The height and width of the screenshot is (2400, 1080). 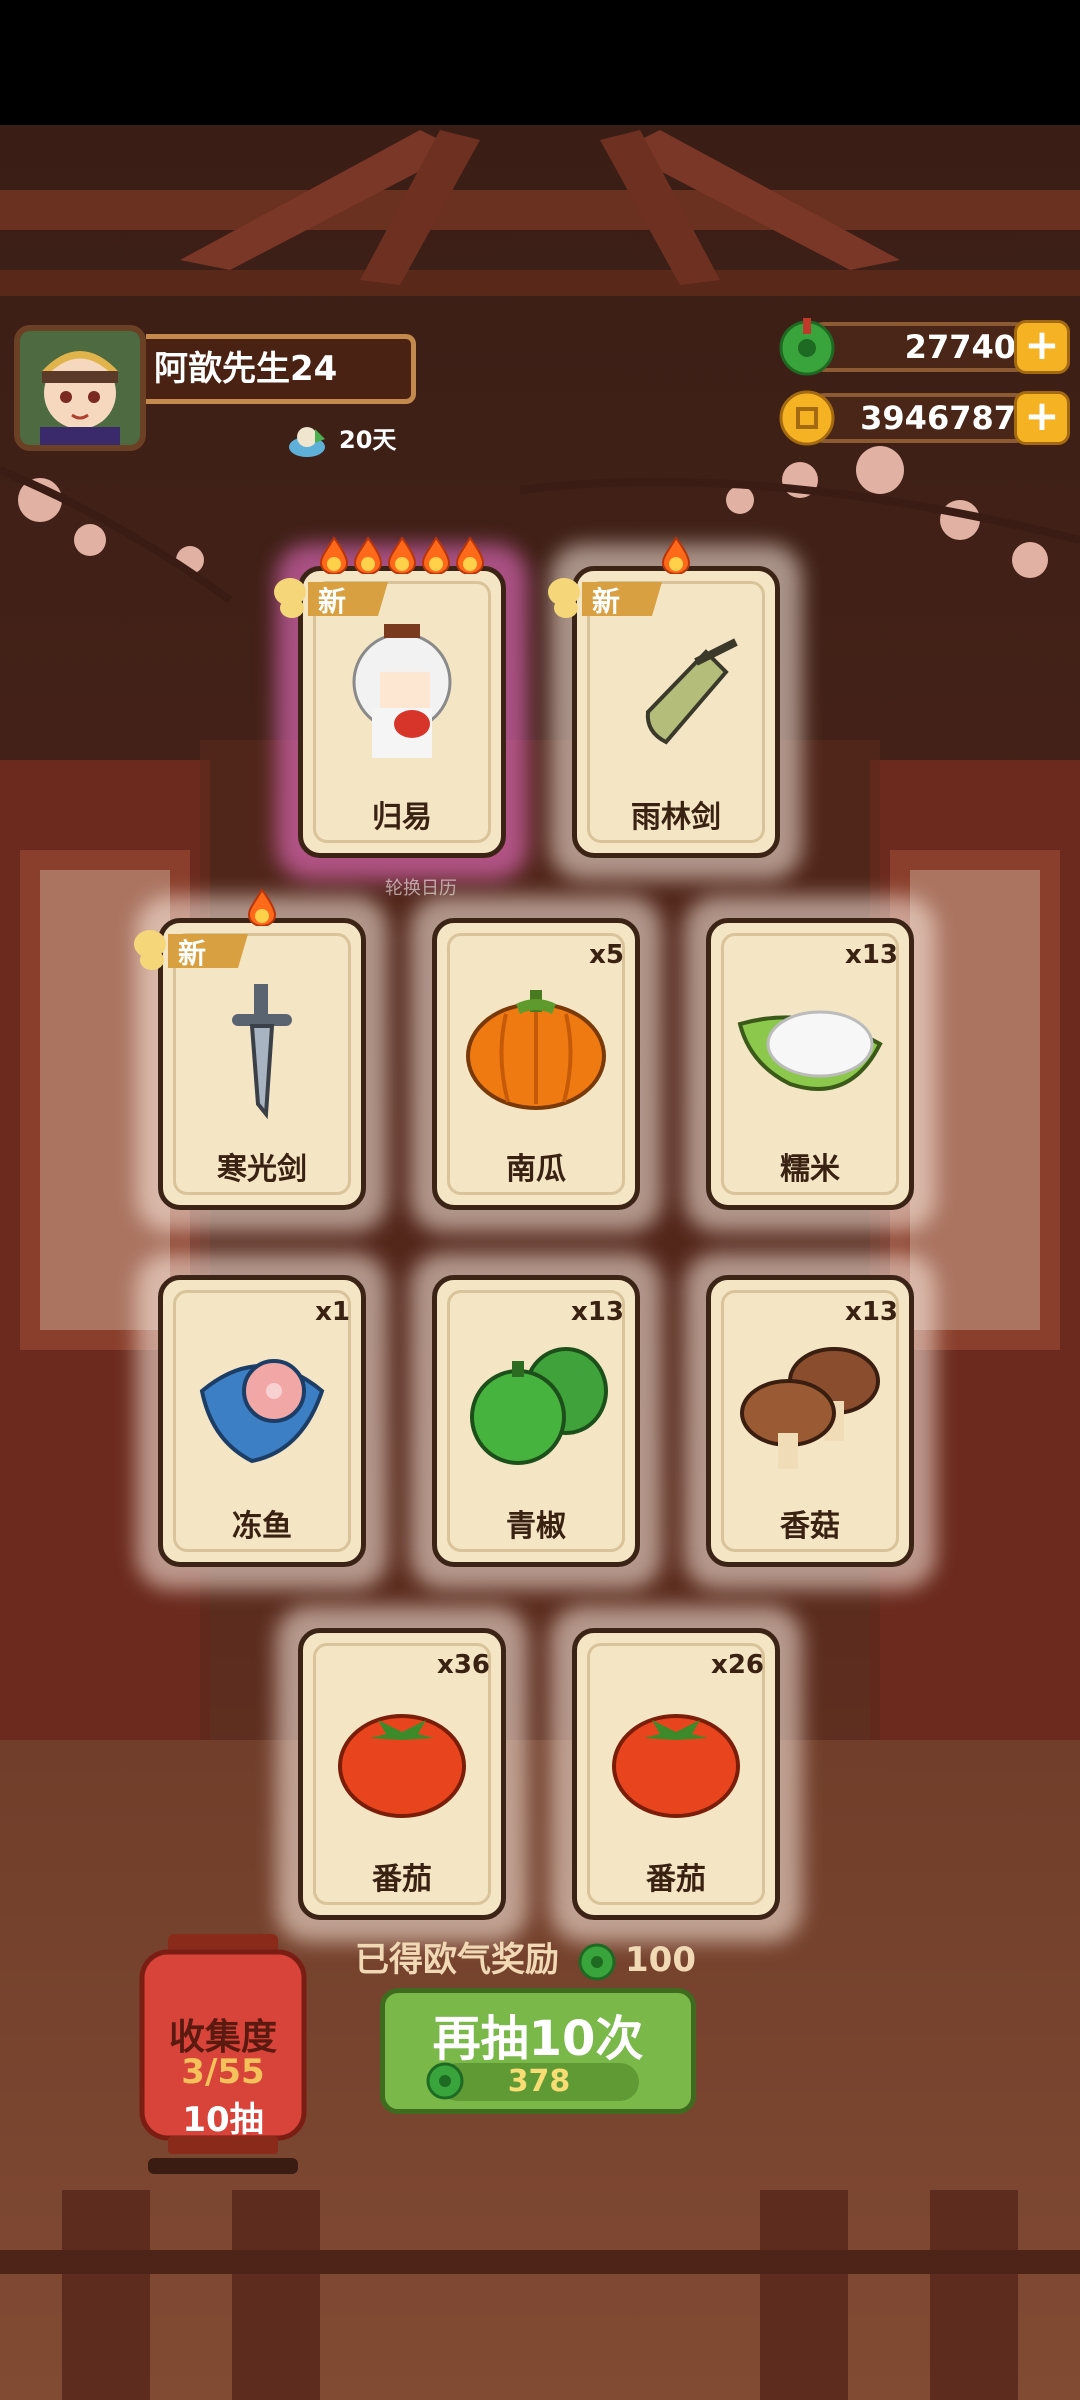 I want to click on player-name: 阿歆先生24, so click(x=281, y=369).